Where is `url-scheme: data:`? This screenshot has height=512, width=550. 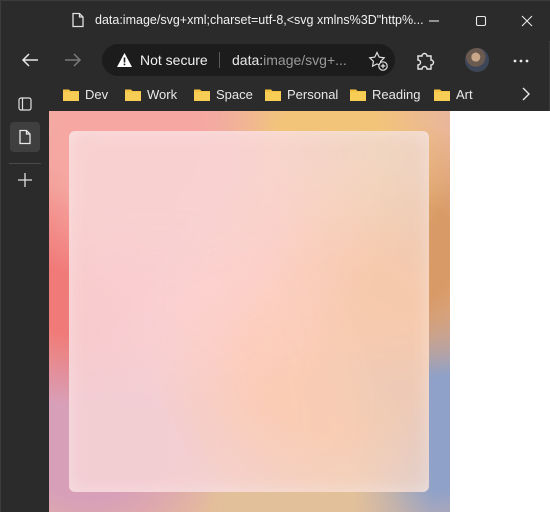
url-scheme: data: is located at coordinates (248, 60).